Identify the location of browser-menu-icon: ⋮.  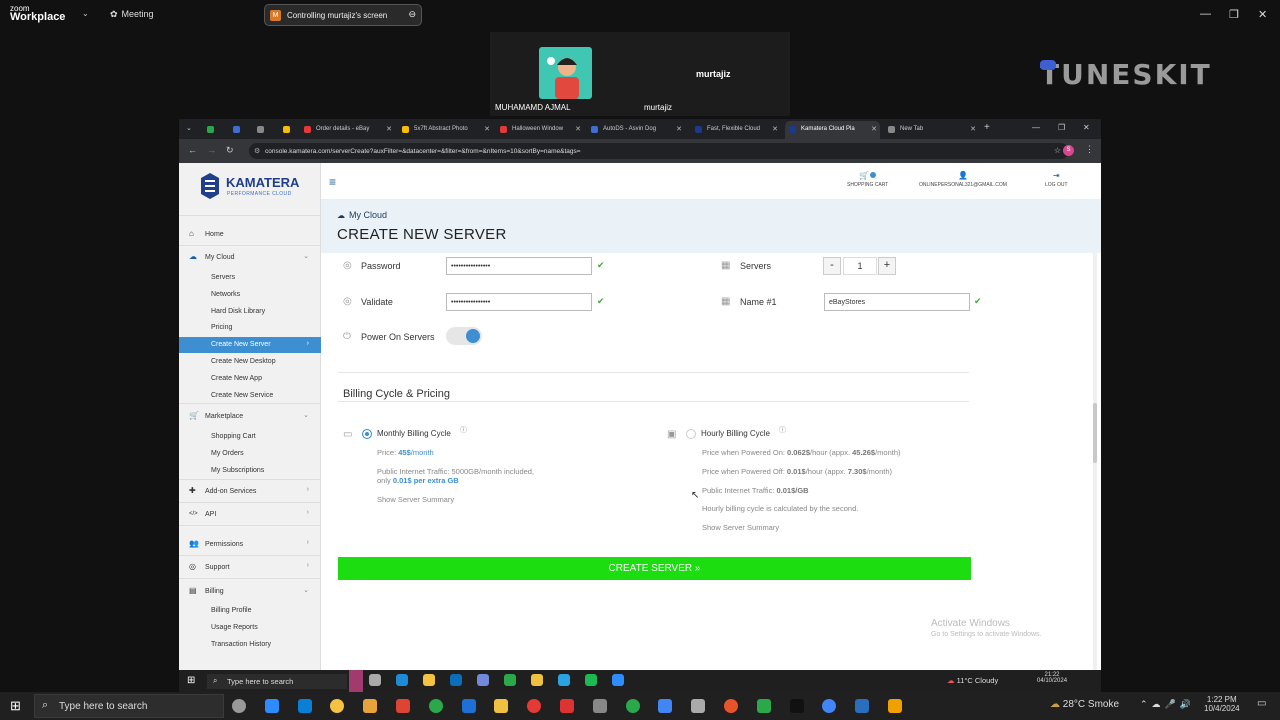
(1089, 149).